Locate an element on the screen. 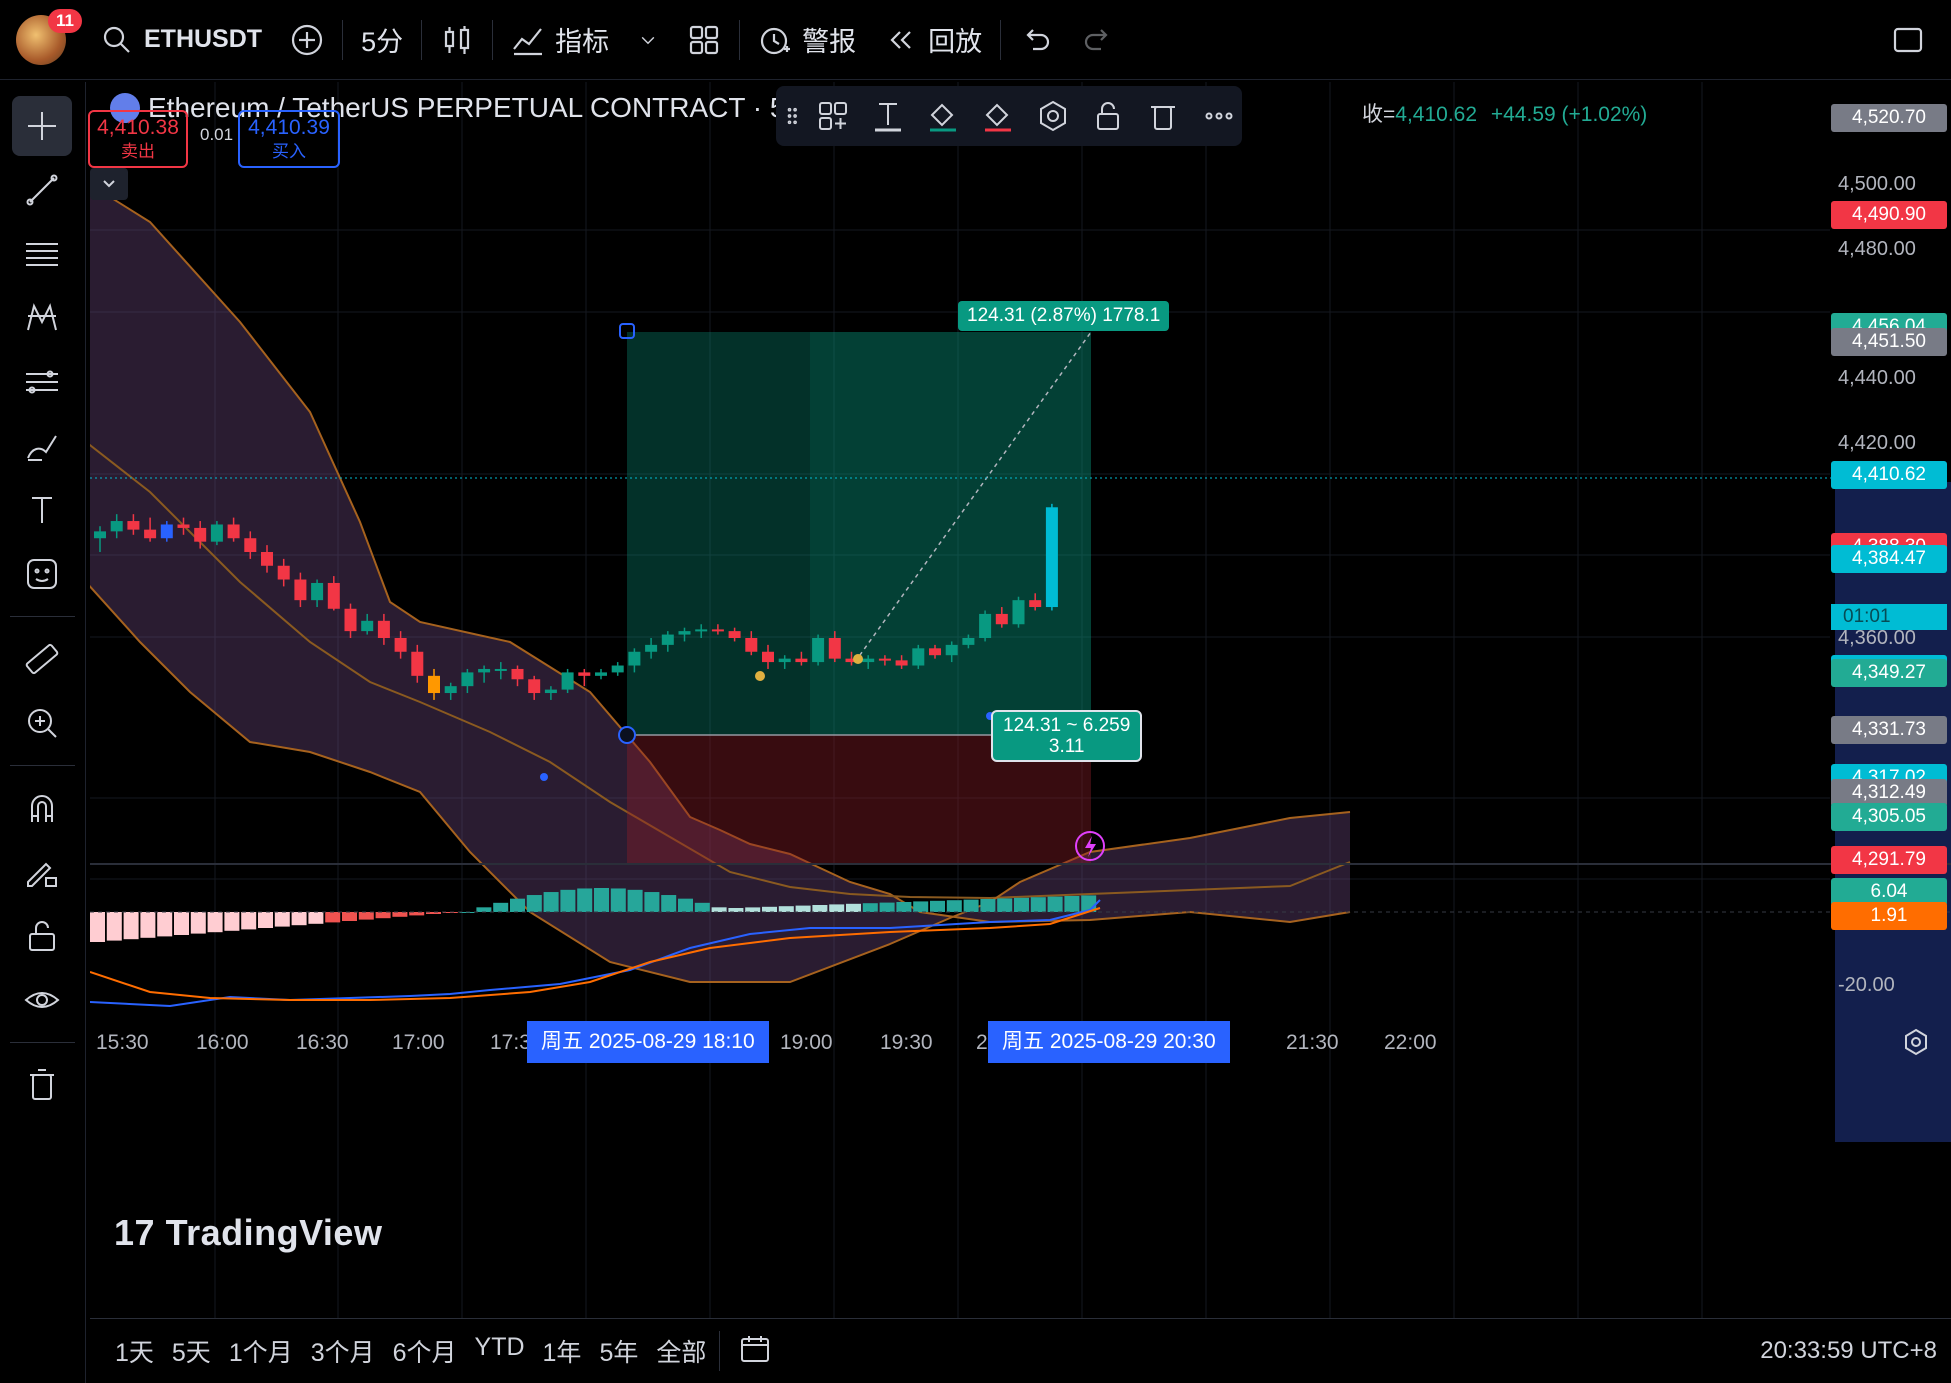  zoom-tool is located at coordinates (42, 723).